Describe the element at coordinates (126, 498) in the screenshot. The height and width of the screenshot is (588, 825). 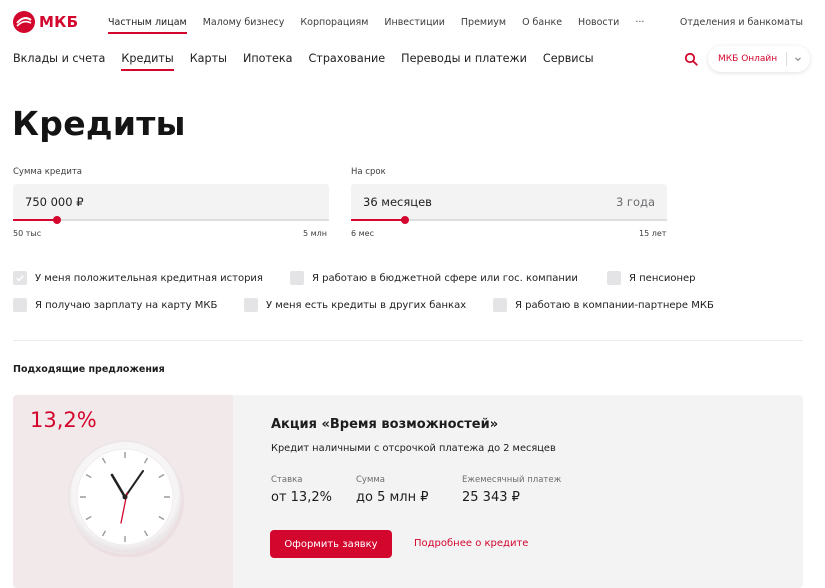
I see `clock-icon` at that location.